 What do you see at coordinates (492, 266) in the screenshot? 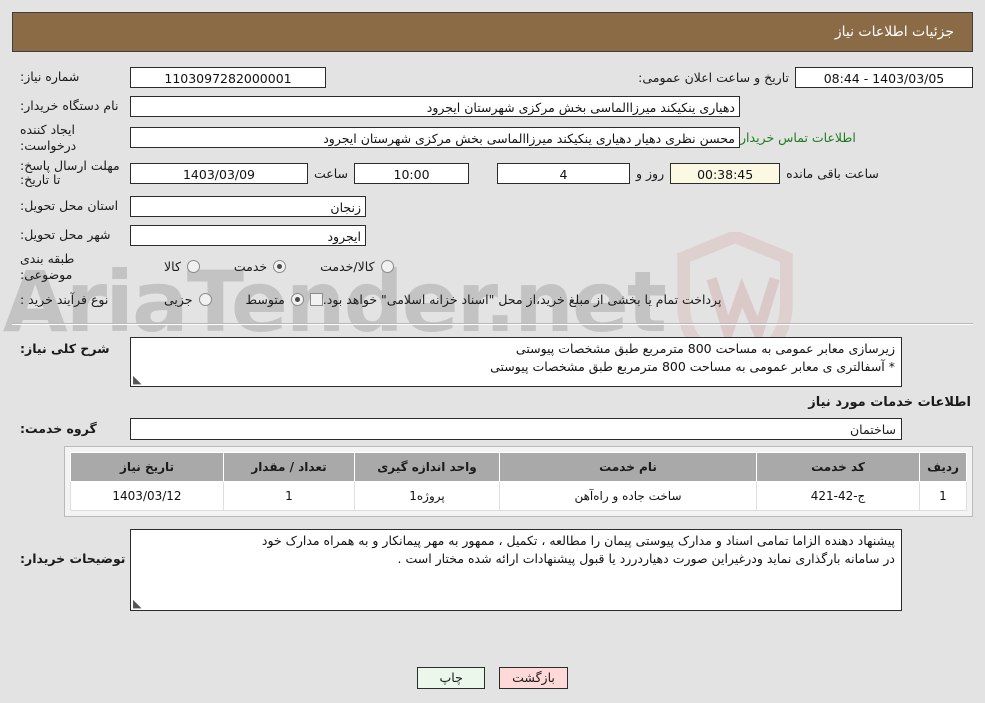
I see `row-category: کالا/خدمت خدمت کالا طبقه بندی موضوعی:` at bounding box center [492, 266].